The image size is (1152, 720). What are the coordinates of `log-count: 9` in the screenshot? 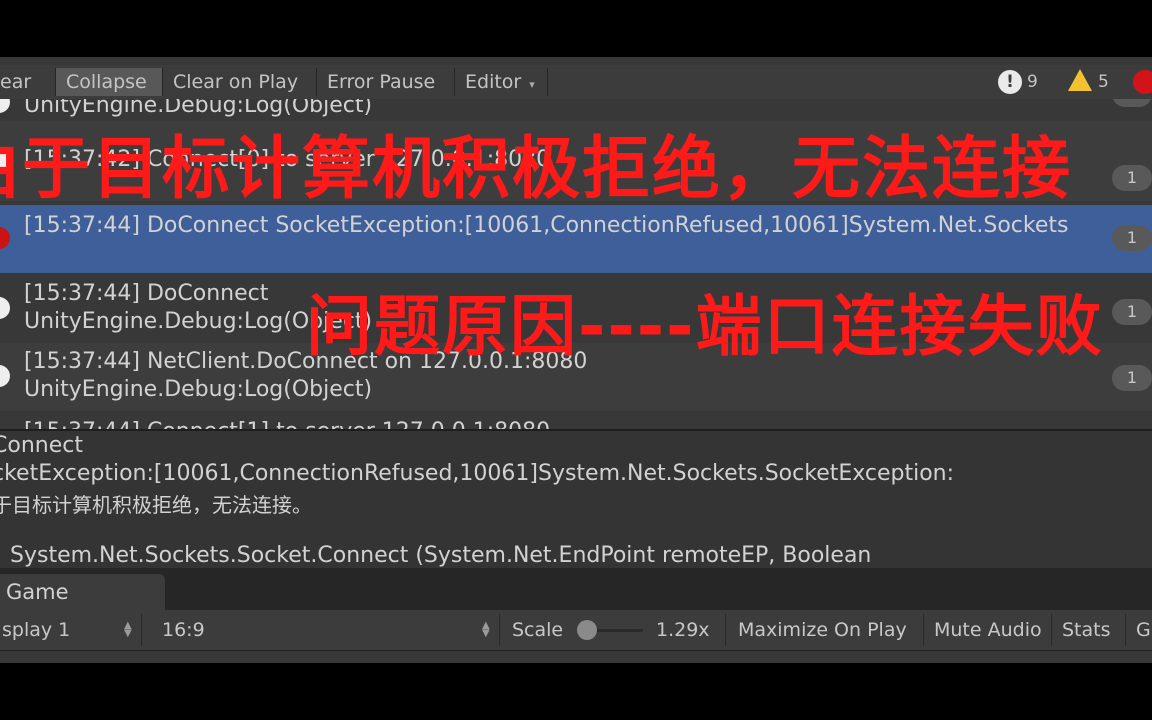 It's located at (1032, 82).